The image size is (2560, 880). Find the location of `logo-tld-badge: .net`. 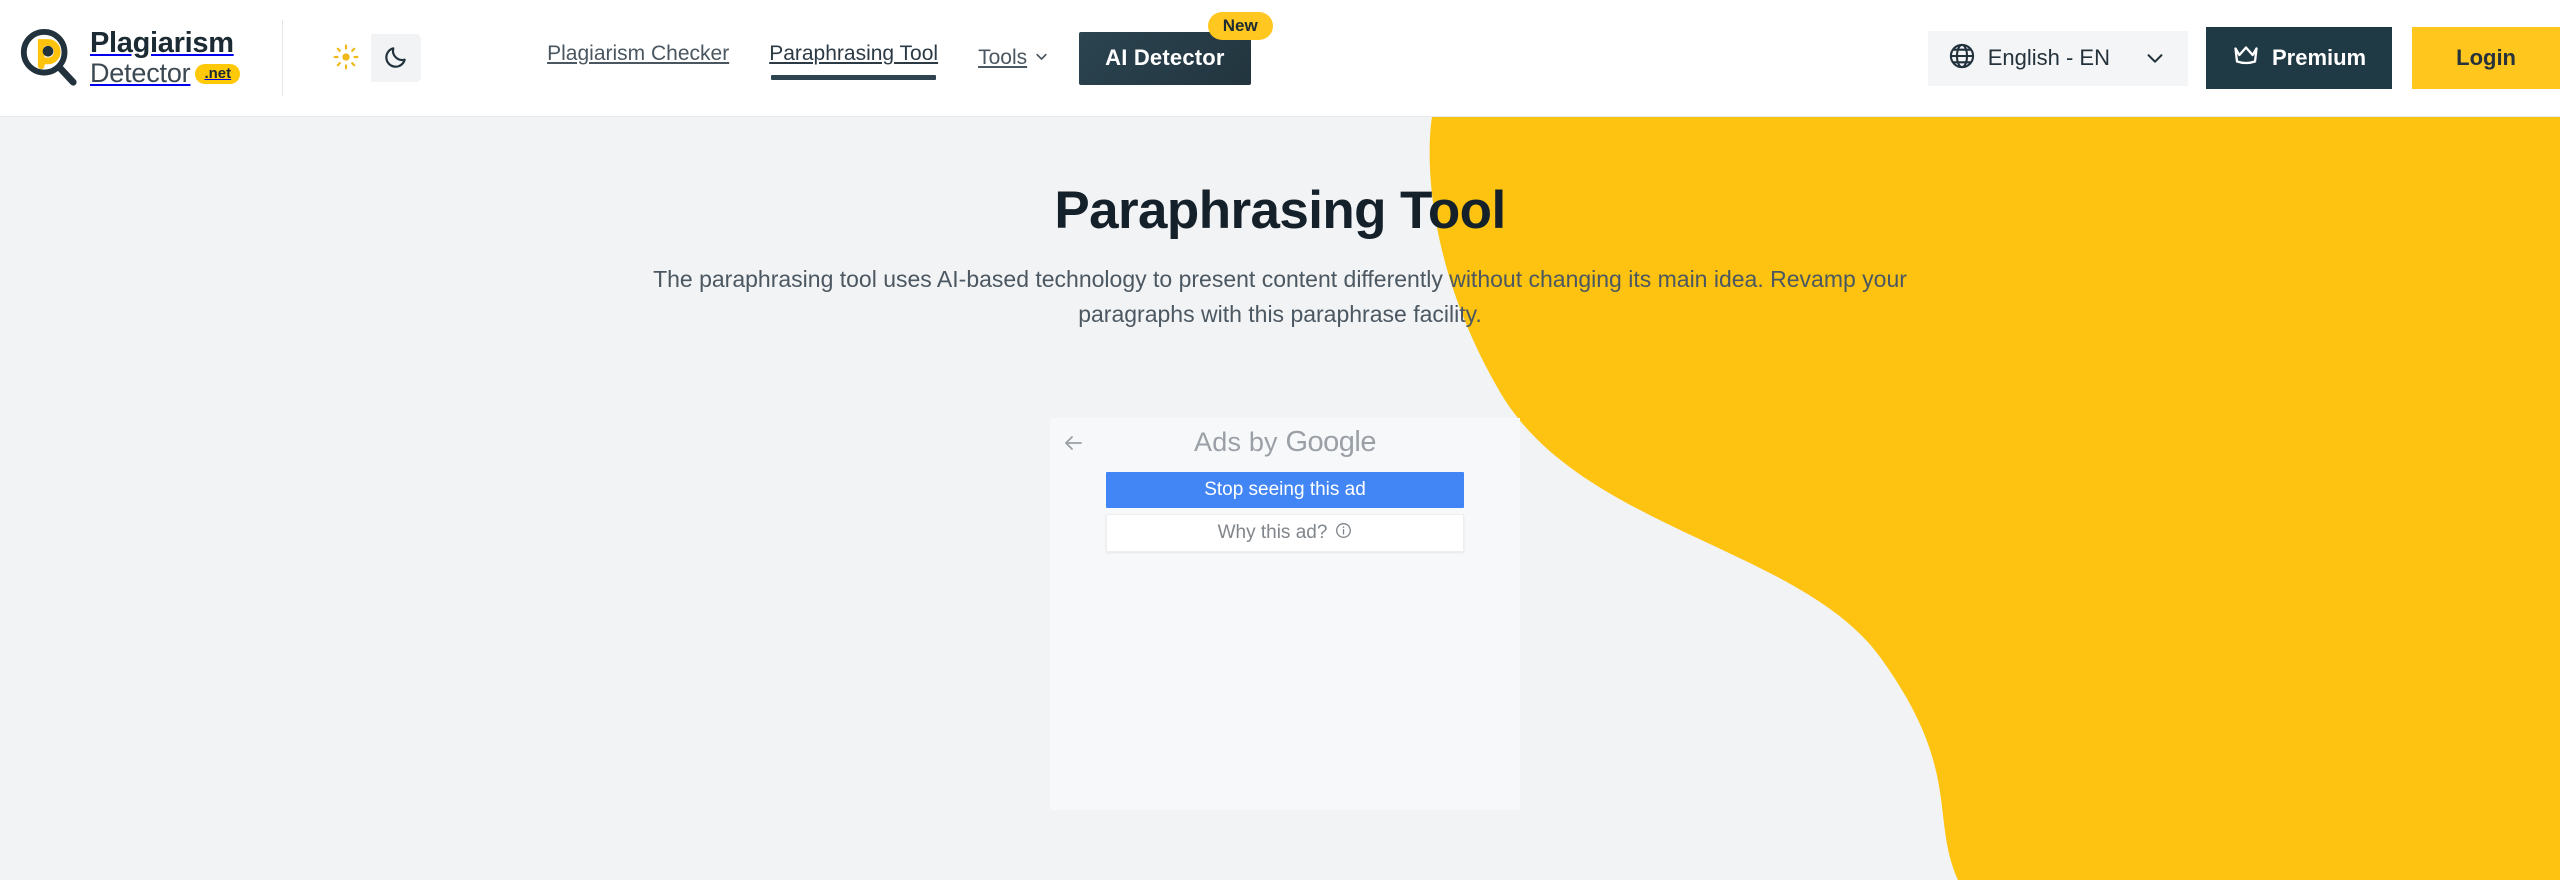

logo-tld-badge: .net is located at coordinates (218, 73).